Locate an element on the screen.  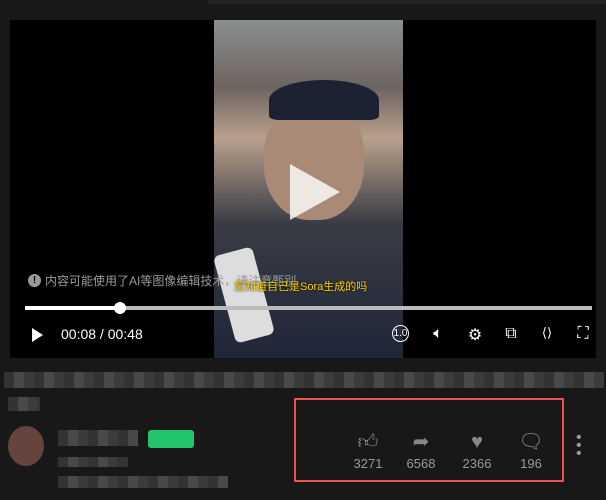
embed-icon: ⟨⟩ is located at coordinates (547, 333).